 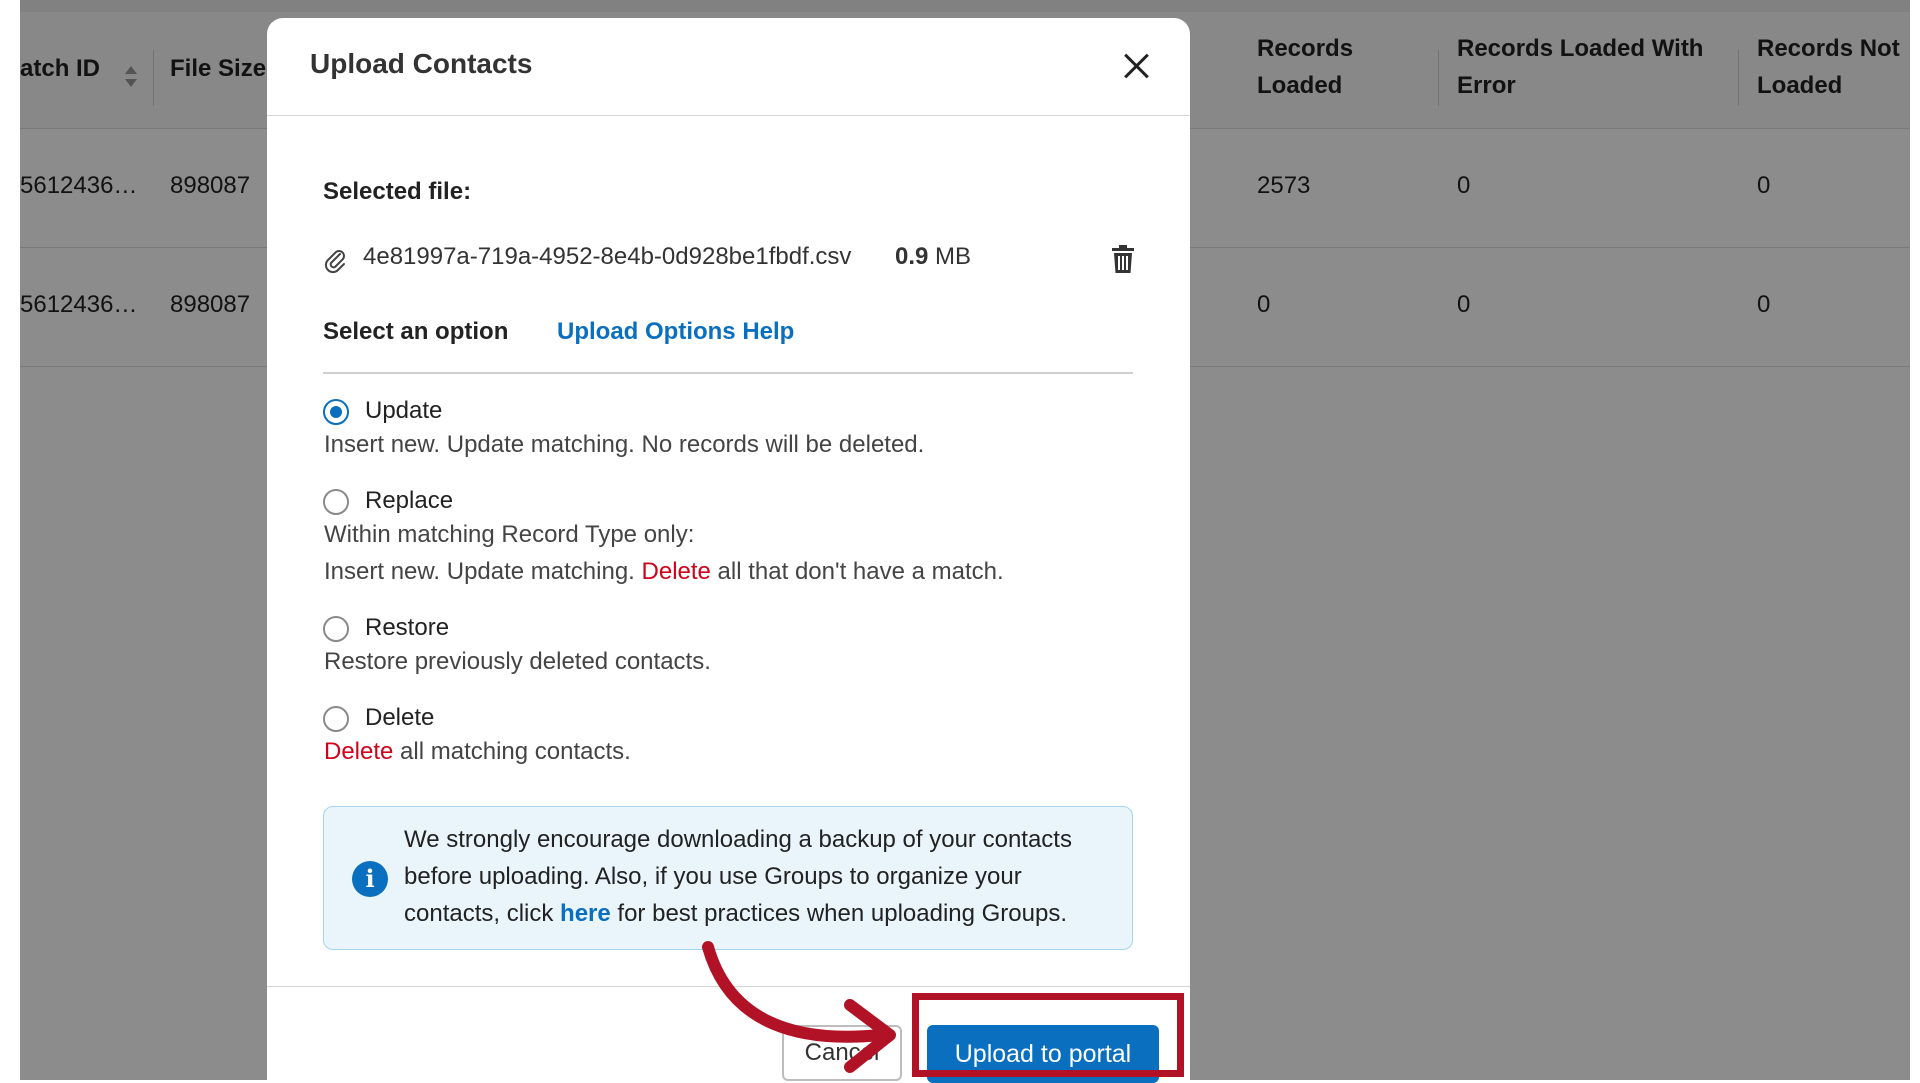 What do you see at coordinates (1123, 259) in the screenshot?
I see `trash-icon` at bounding box center [1123, 259].